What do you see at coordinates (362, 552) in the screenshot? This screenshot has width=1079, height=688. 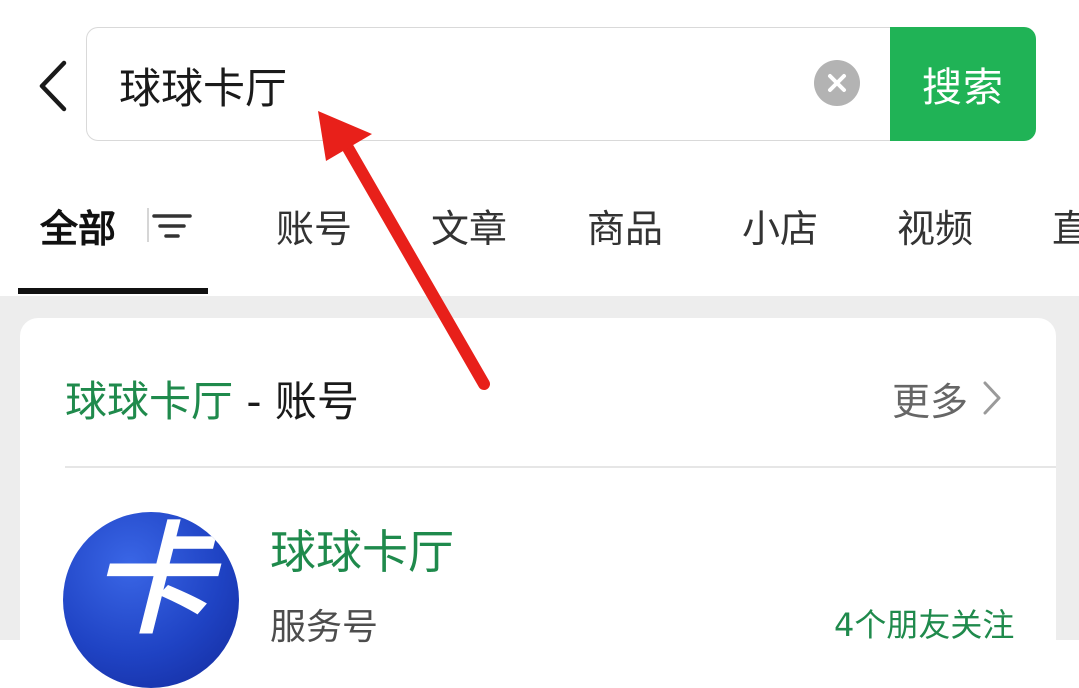 I see `account-name: 球球卡厅` at bounding box center [362, 552].